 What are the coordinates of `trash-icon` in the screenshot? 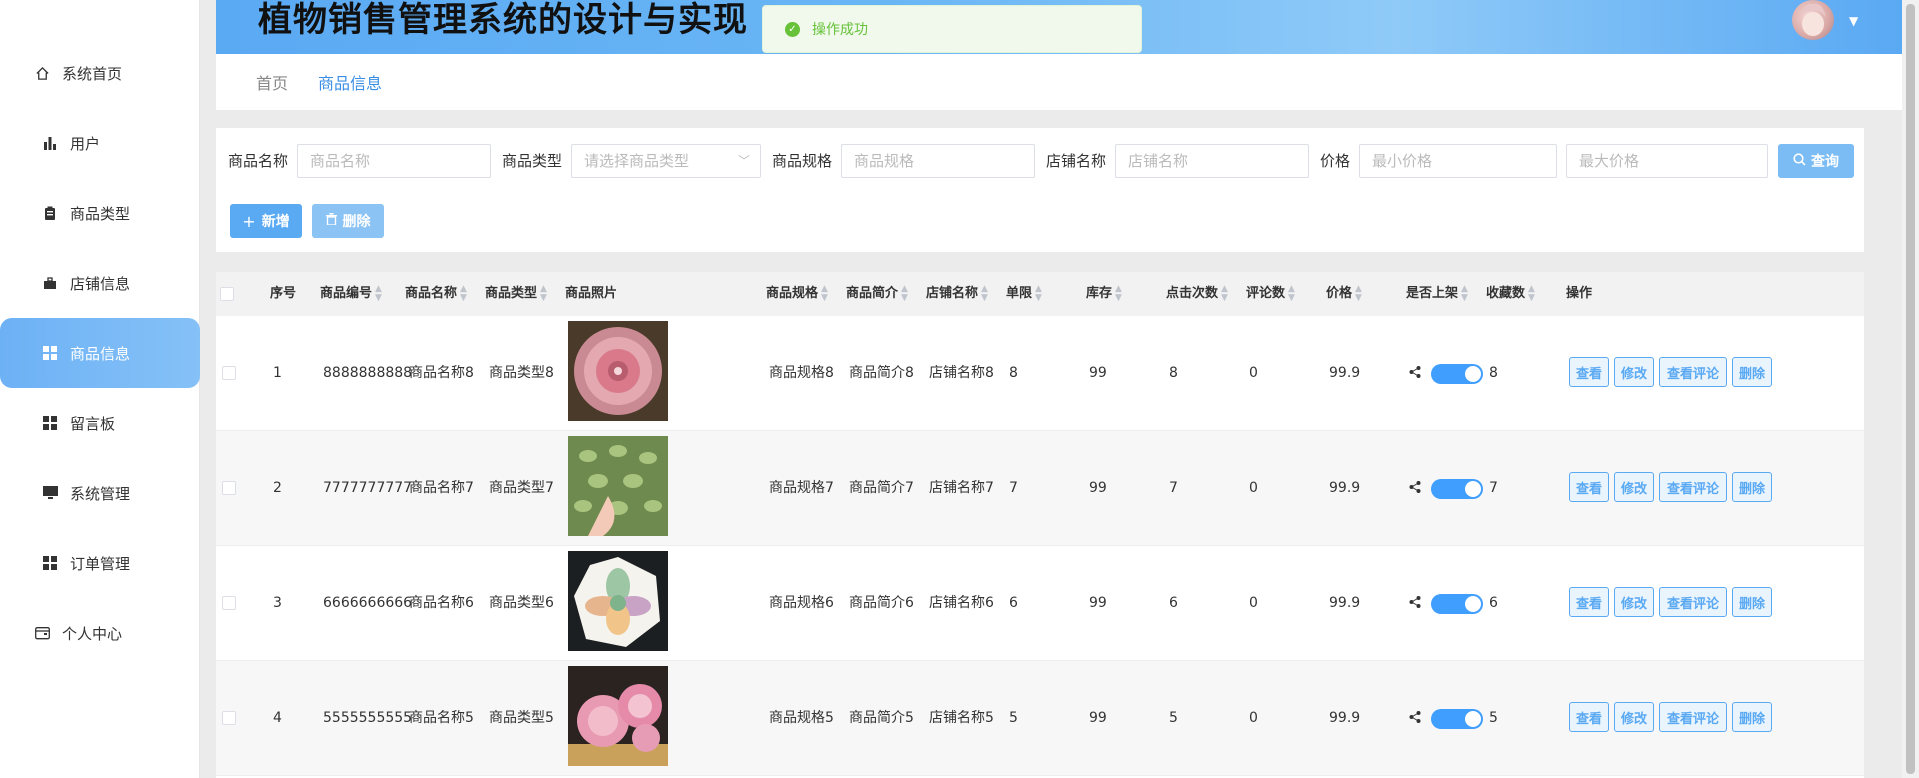 It's located at (331, 221).